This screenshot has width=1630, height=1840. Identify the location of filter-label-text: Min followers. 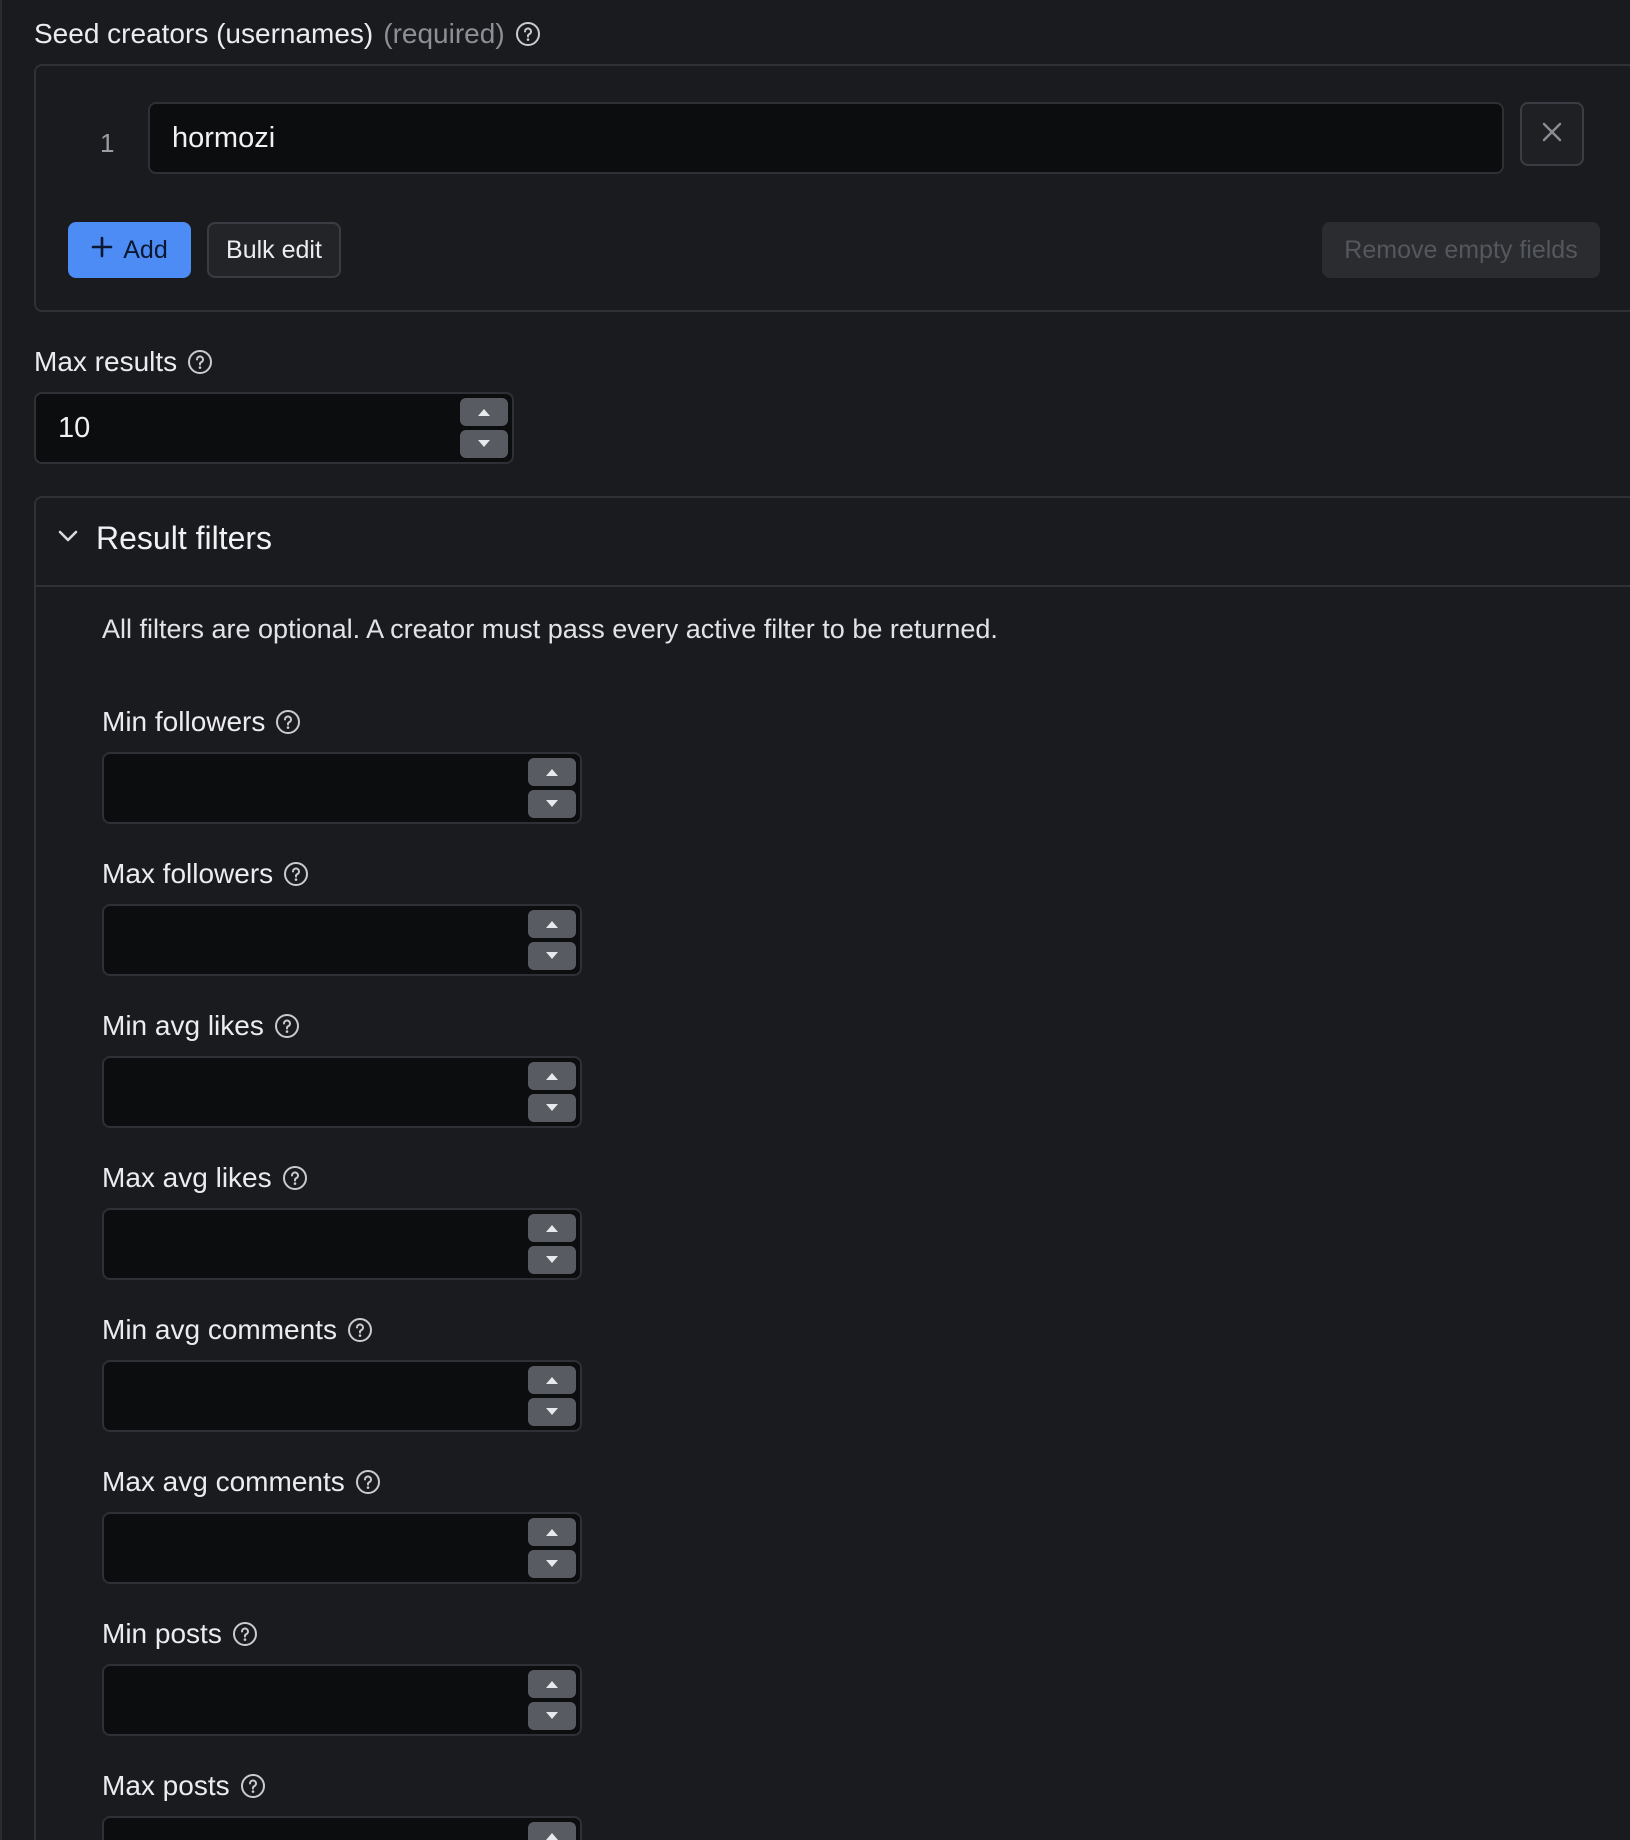
(184, 721).